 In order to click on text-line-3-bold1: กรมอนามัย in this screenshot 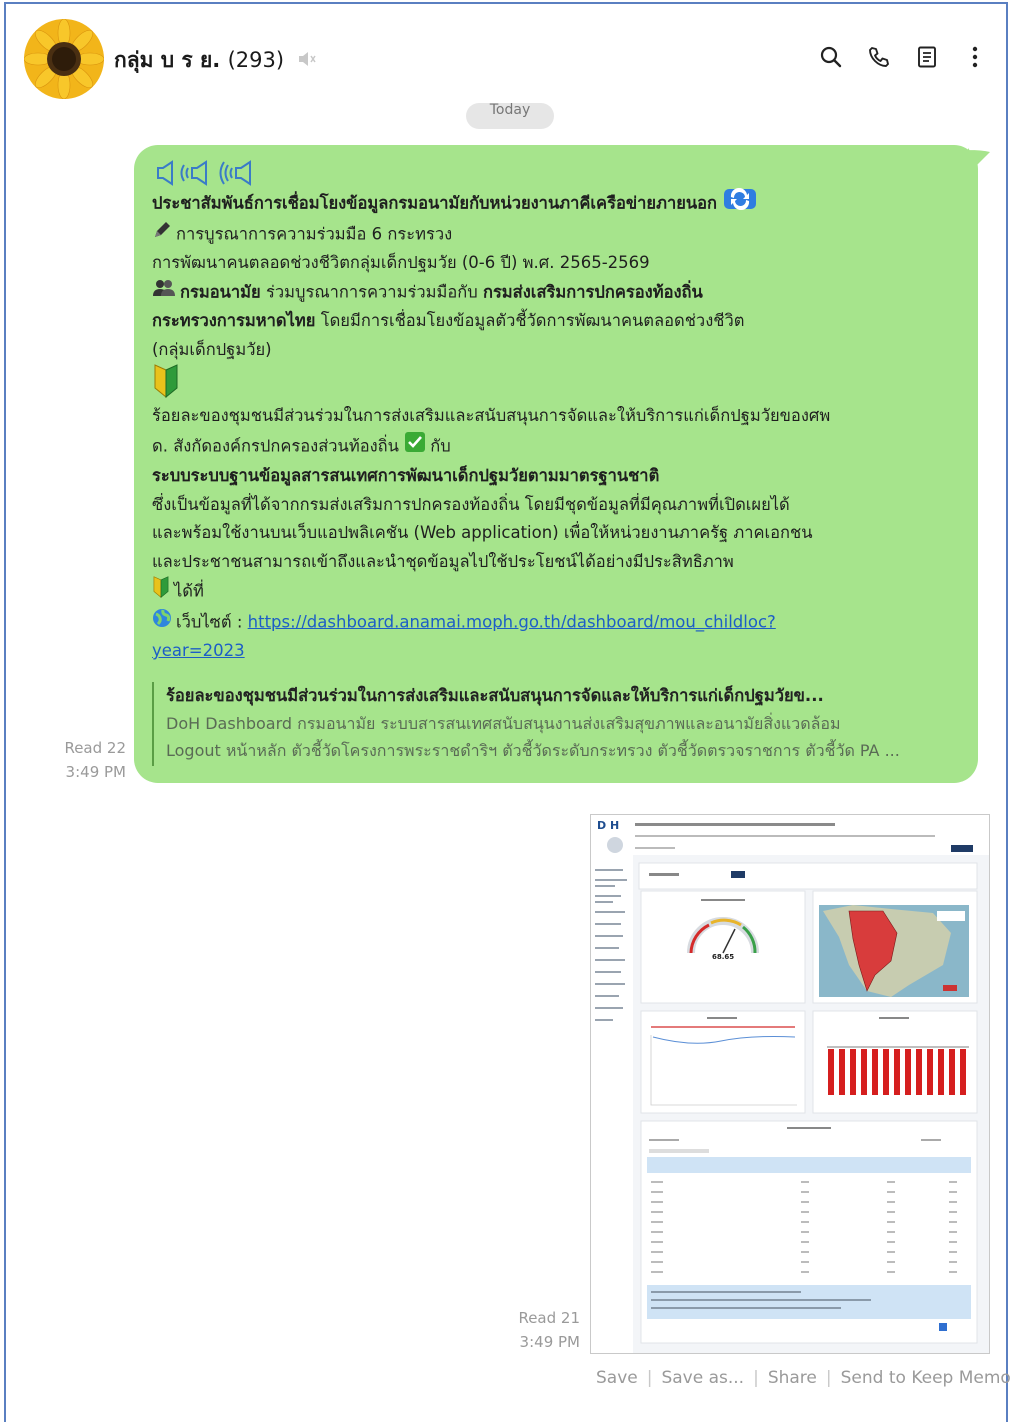, I will do `click(220, 291)`.